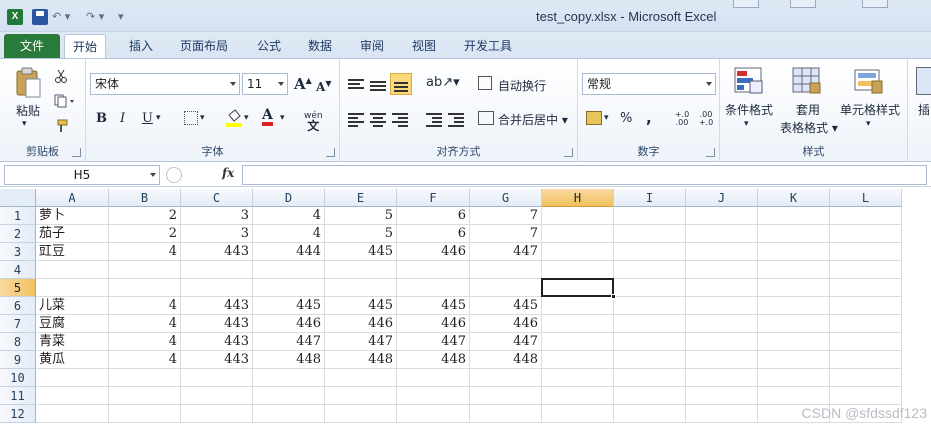 The height and width of the screenshot is (427, 931). Describe the element at coordinates (72, 270) in the screenshot. I see `cell-a4` at that location.